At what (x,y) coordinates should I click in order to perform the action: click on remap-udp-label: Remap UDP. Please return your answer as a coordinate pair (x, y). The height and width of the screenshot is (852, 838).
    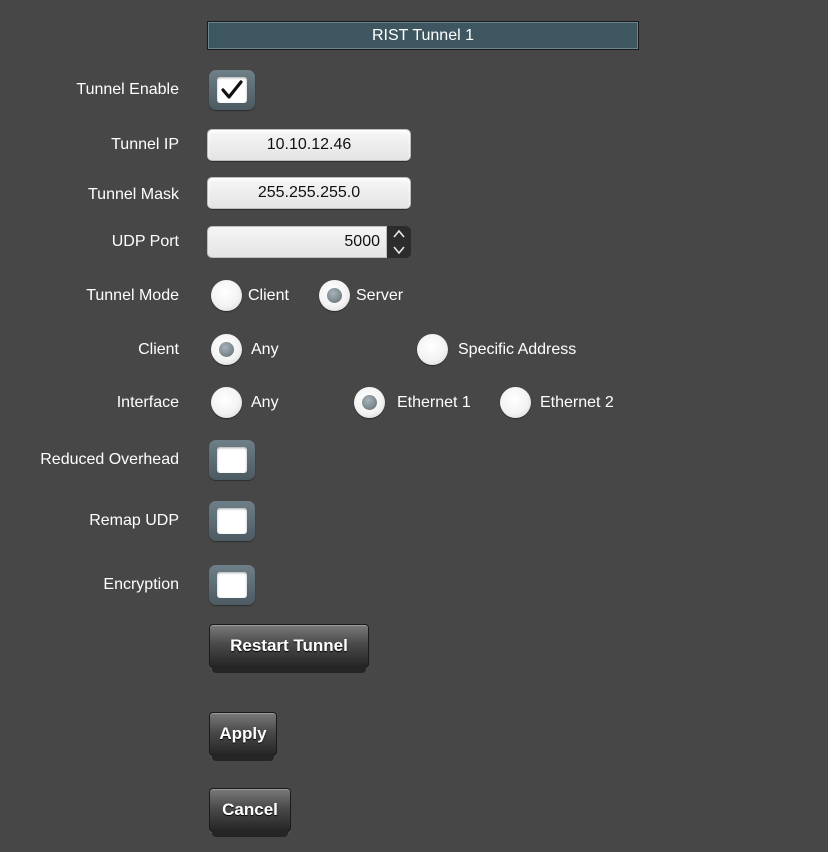
    Looking at the image, I should click on (134, 520).